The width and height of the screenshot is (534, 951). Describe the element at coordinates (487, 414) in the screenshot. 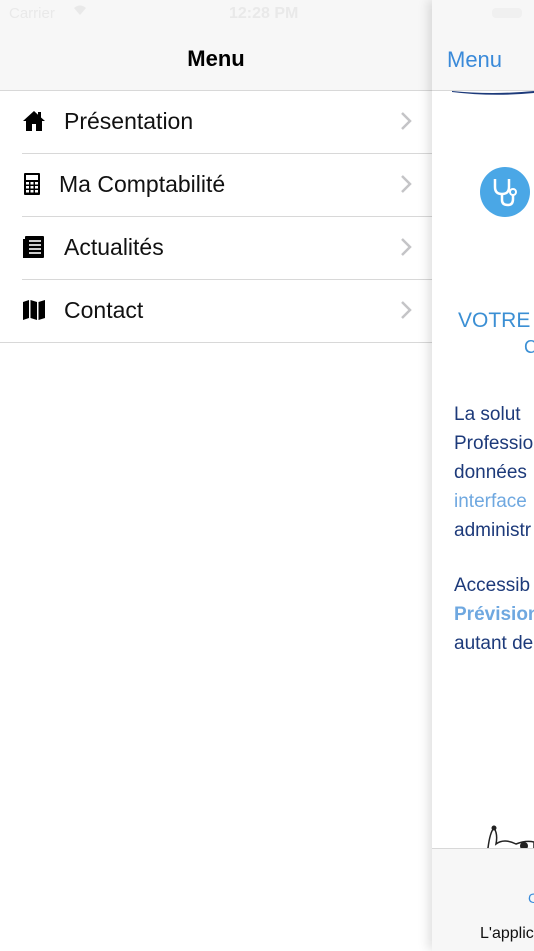

I see `text-line: La solut` at that location.